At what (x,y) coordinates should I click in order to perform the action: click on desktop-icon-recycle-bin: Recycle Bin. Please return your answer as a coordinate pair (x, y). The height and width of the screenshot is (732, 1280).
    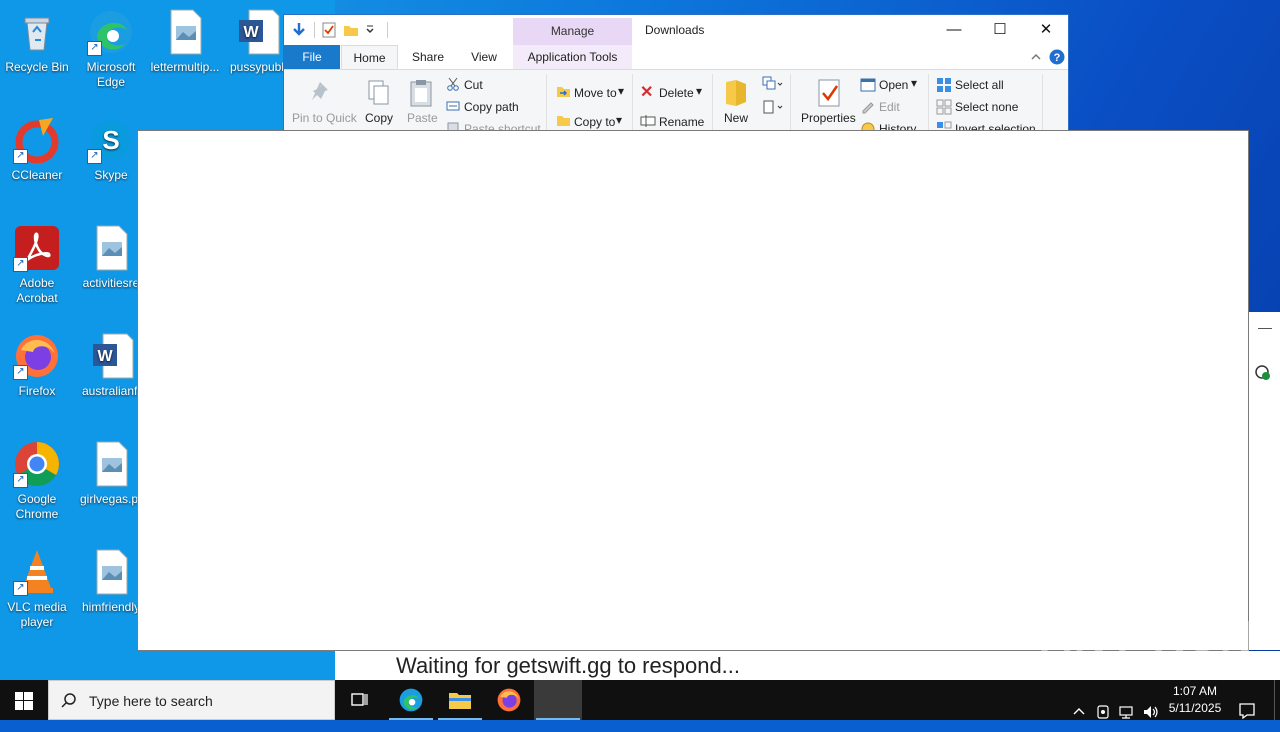
    Looking at the image, I should click on (37, 41).